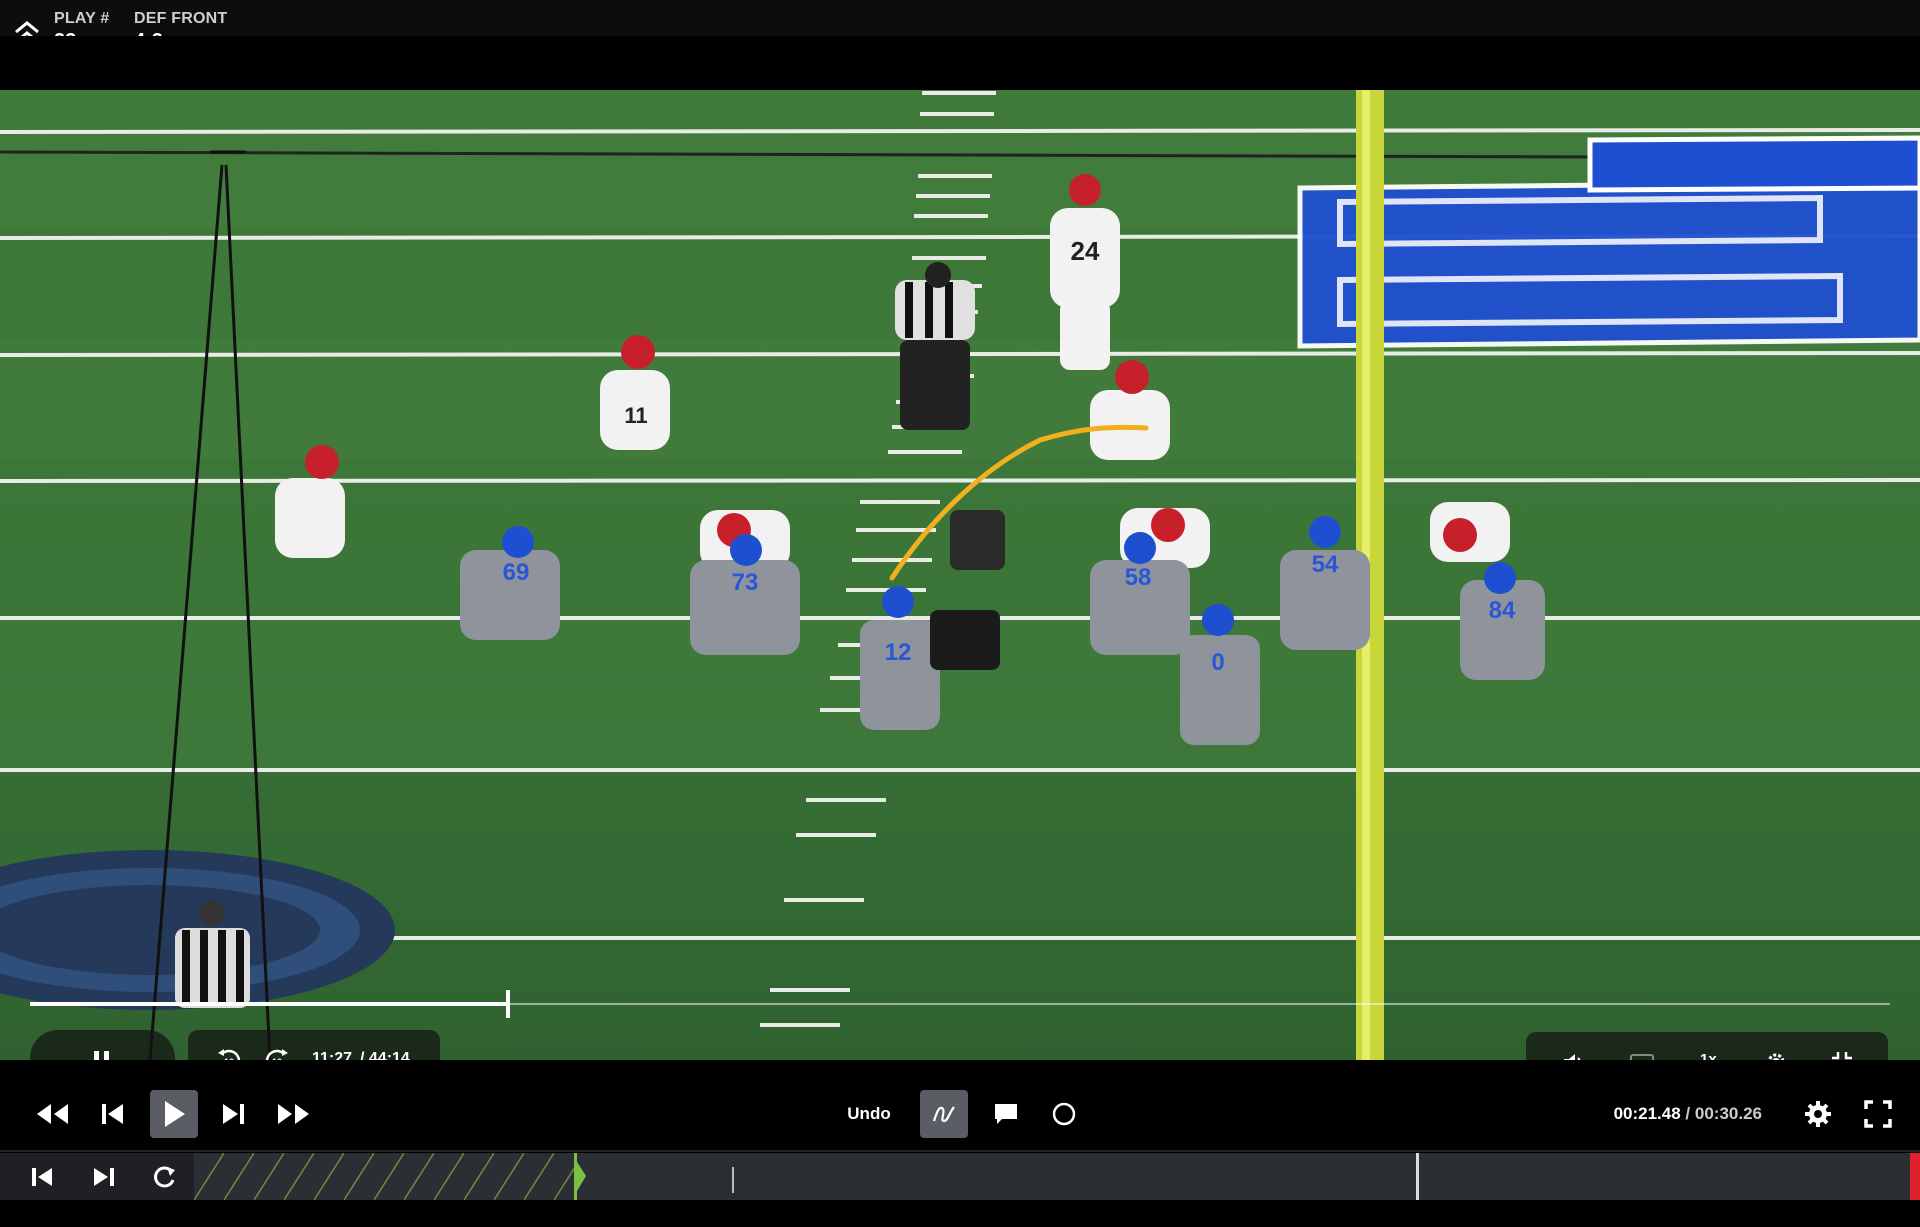  I want to click on svg-text: 73, so click(745, 582).